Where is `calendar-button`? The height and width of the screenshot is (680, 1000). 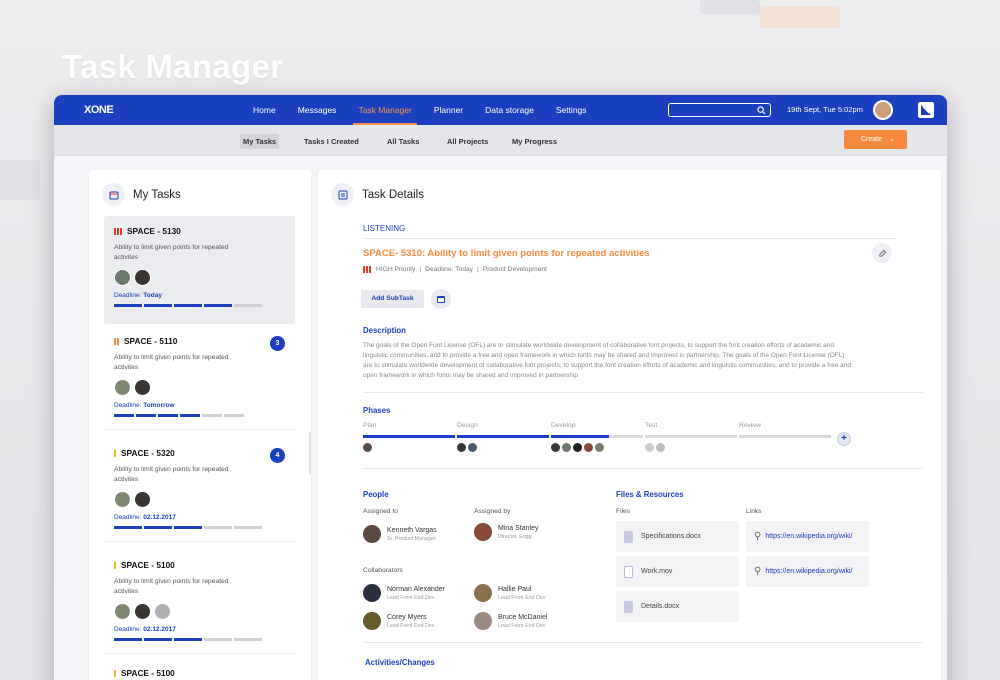 calendar-button is located at coordinates (441, 299).